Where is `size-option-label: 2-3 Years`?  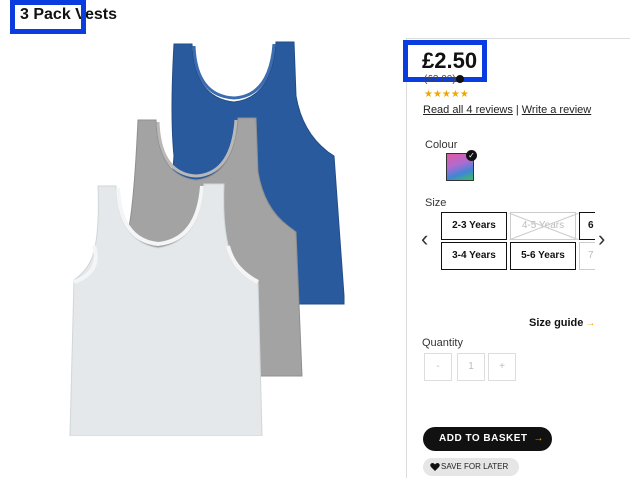
size-option-label: 2-3 Years is located at coordinates (474, 225).